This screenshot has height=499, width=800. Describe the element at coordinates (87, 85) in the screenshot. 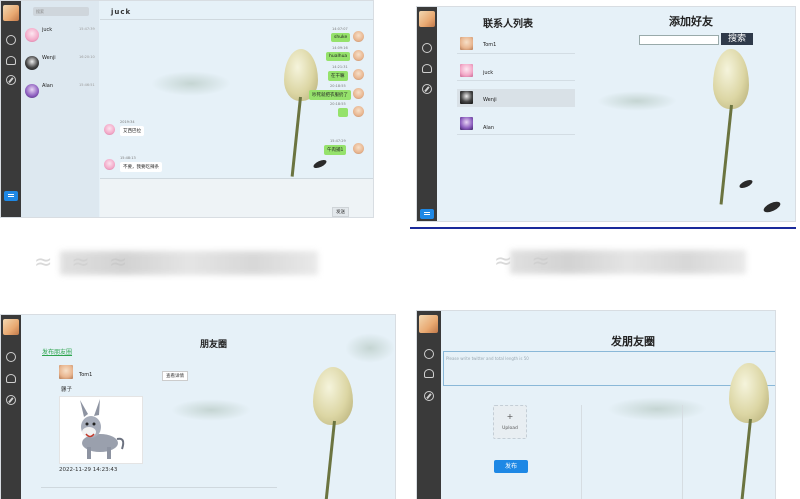

I see `contact-time: 15:46:51` at that location.